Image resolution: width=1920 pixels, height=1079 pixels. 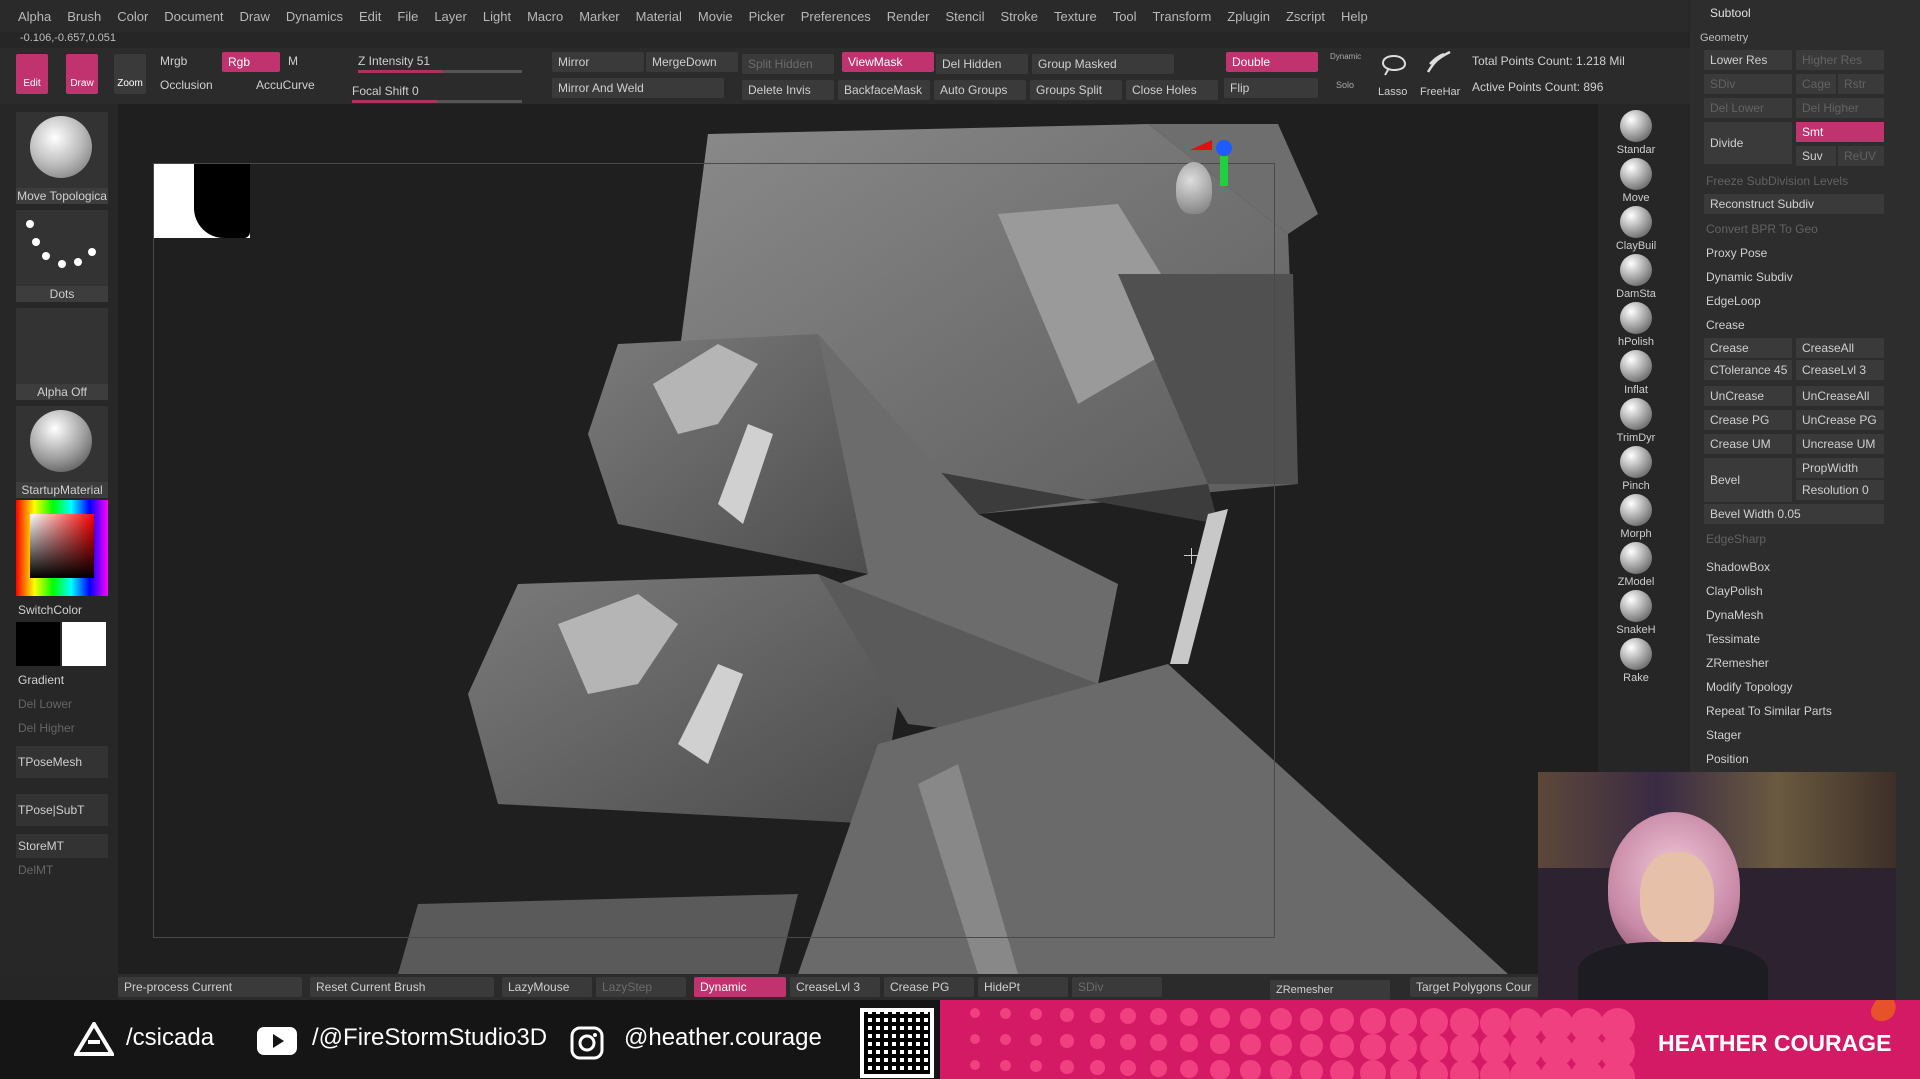 What do you see at coordinates (1125, 16) in the screenshot?
I see `menu-item-tool: Tool` at bounding box center [1125, 16].